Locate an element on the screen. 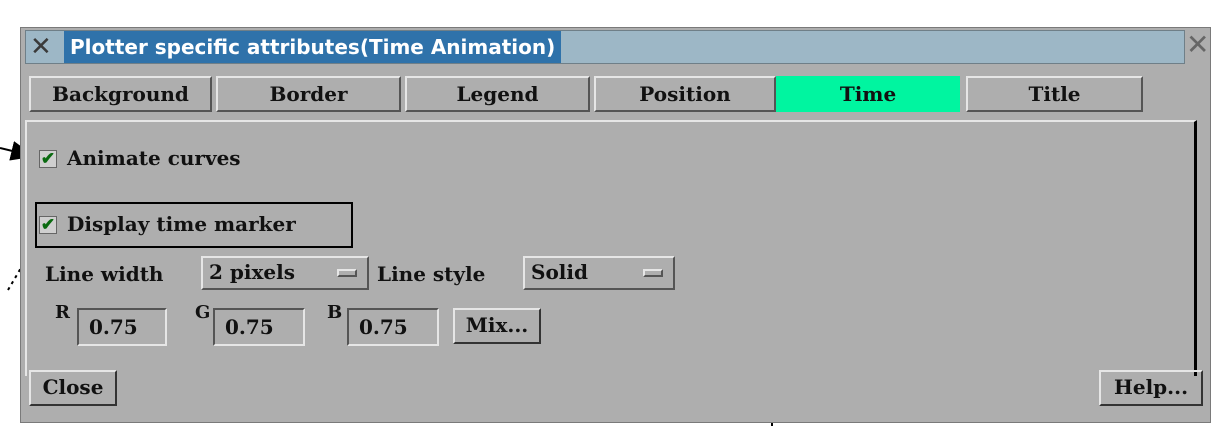  tab-label: Time is located at coordinates (868, 94).